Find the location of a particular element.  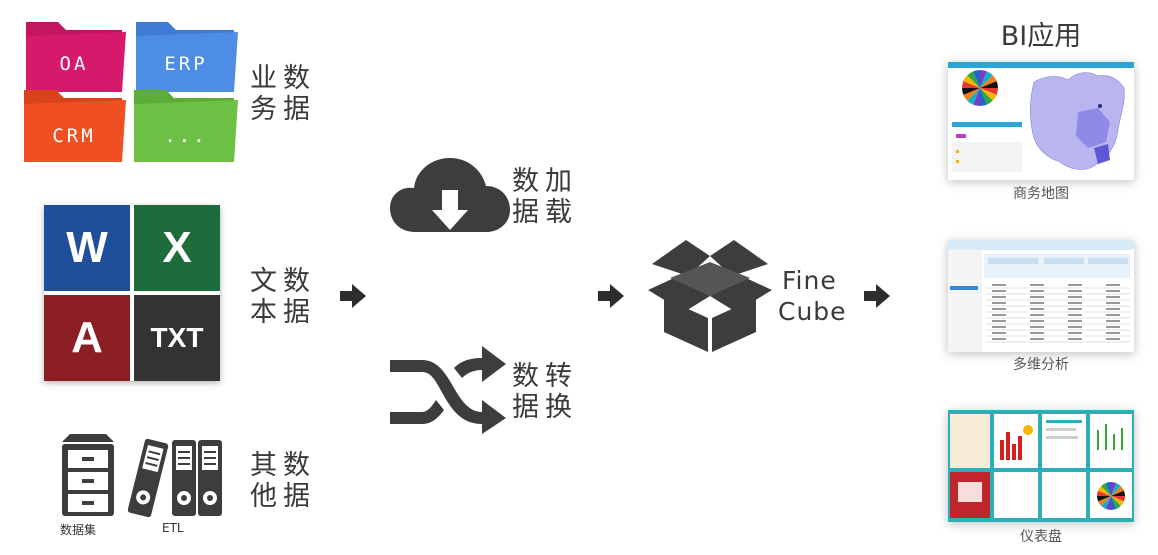

crm-folder-icon: CRM is located at coordinates (75, 126).